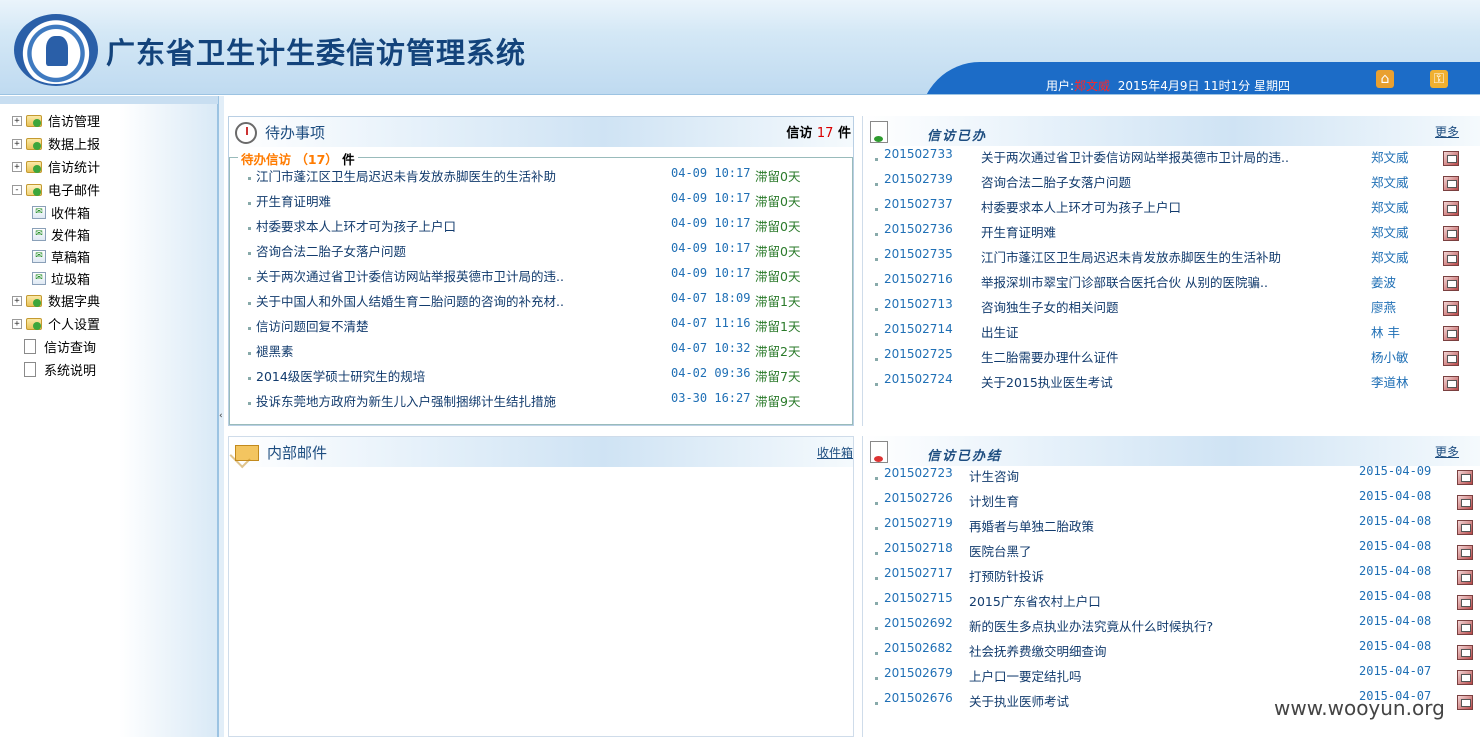 This screenshot has height=737, width=1480. Describe the element at coordinates (1018, 231) in the screenshot. I see `done-item-title: 开生育证明难` at that location.